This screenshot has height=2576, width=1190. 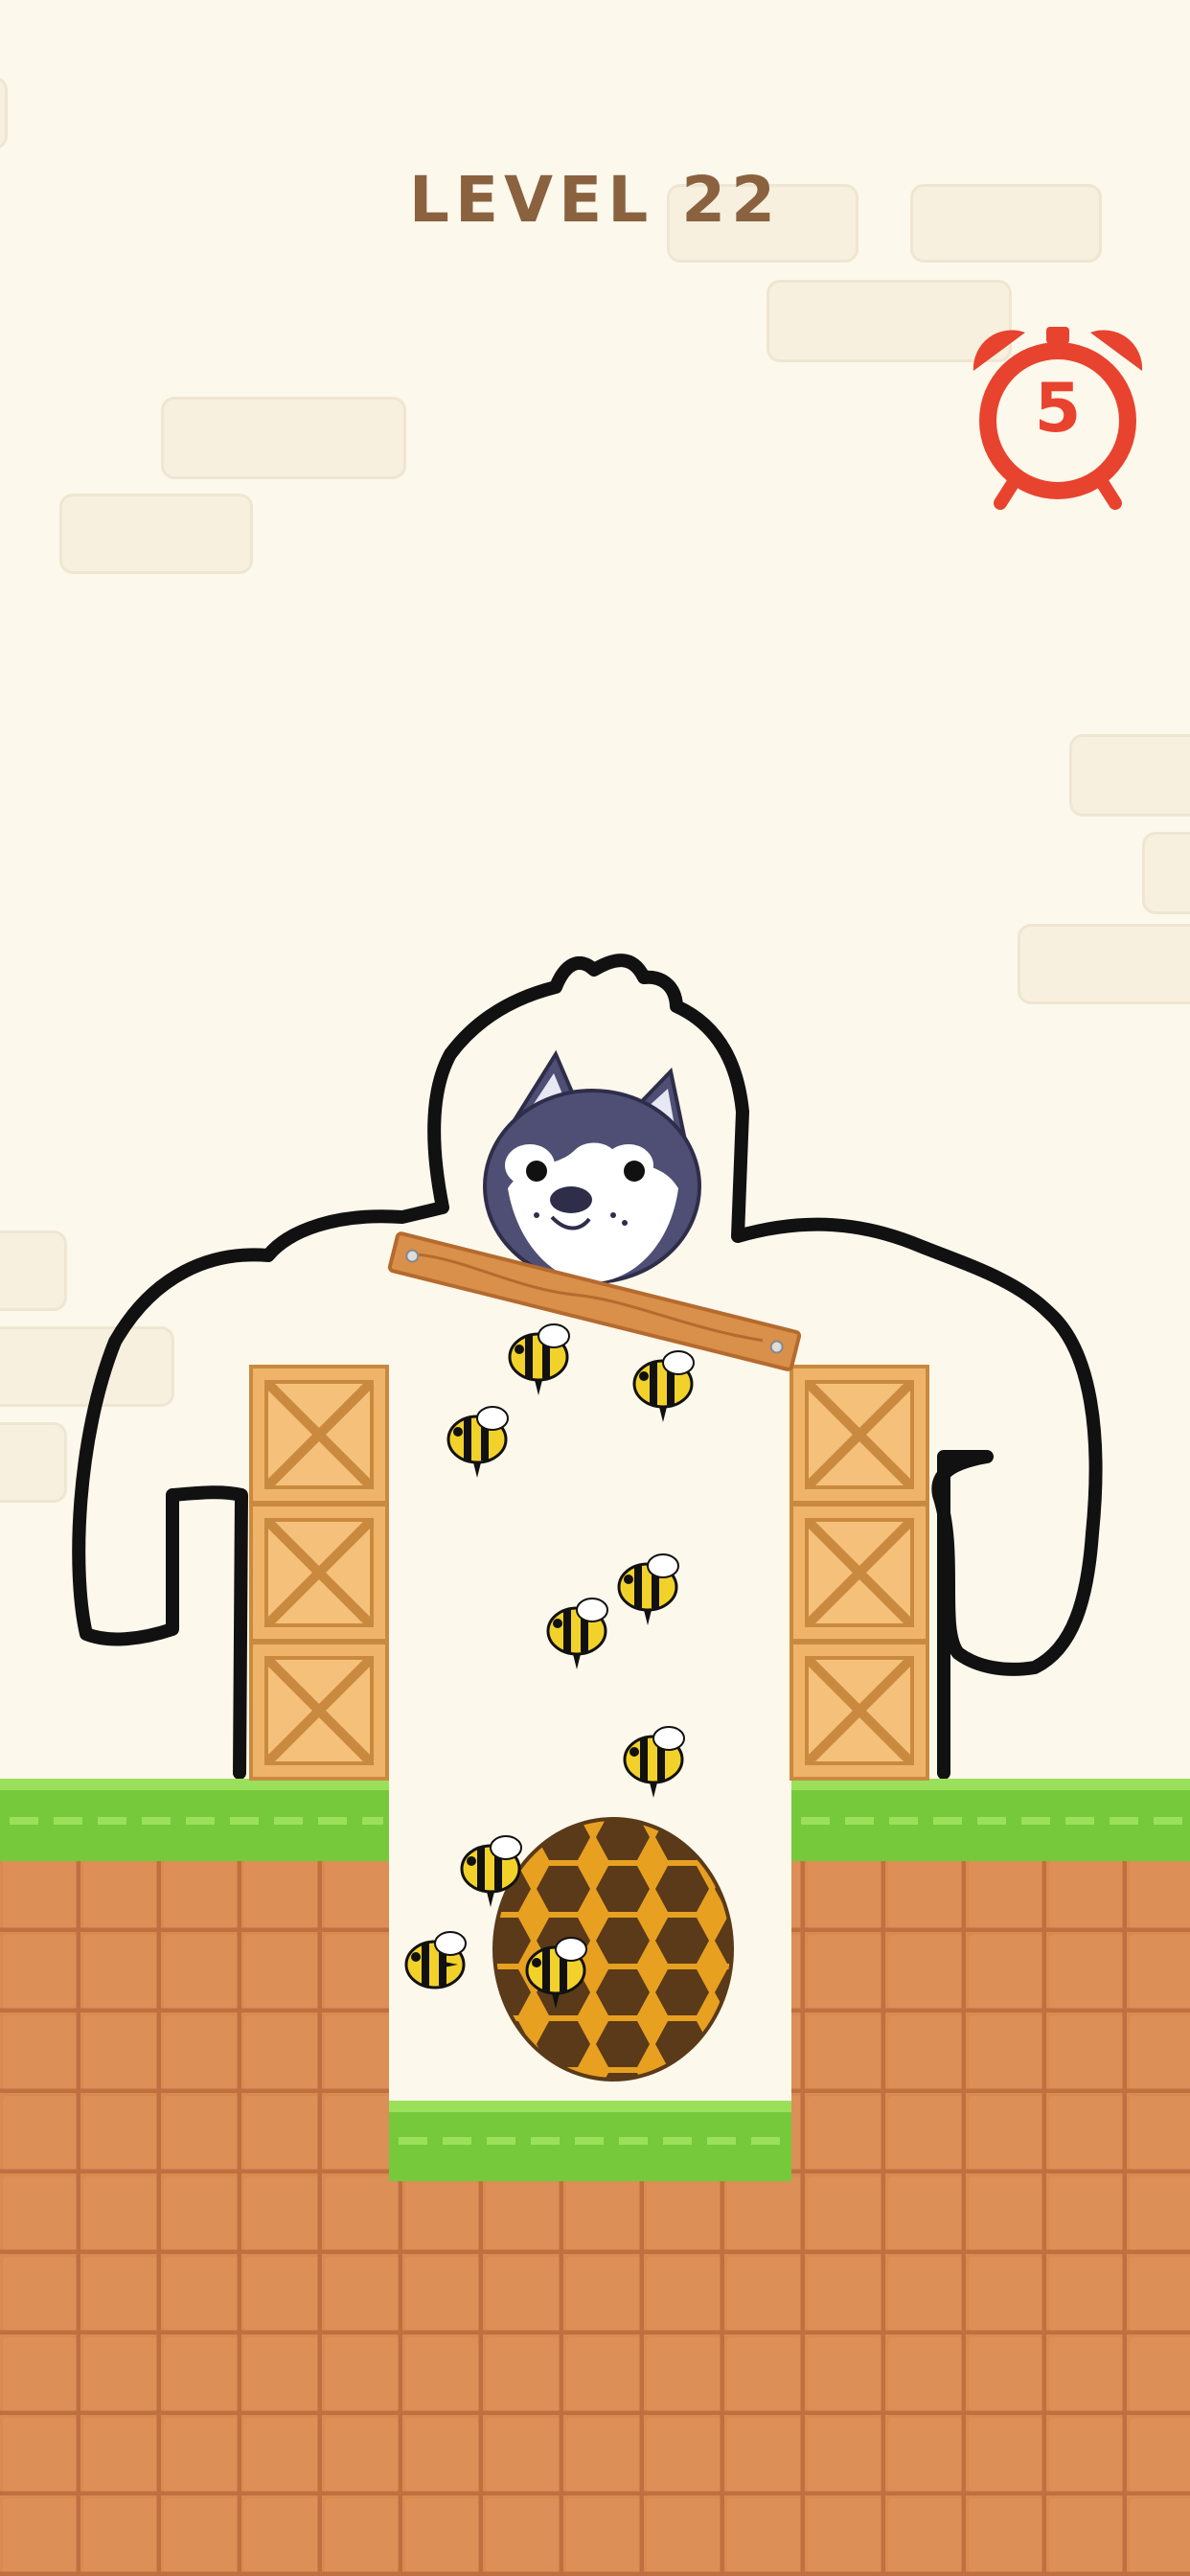 I want to click on husky-dog, so click(x=592, y=1166).